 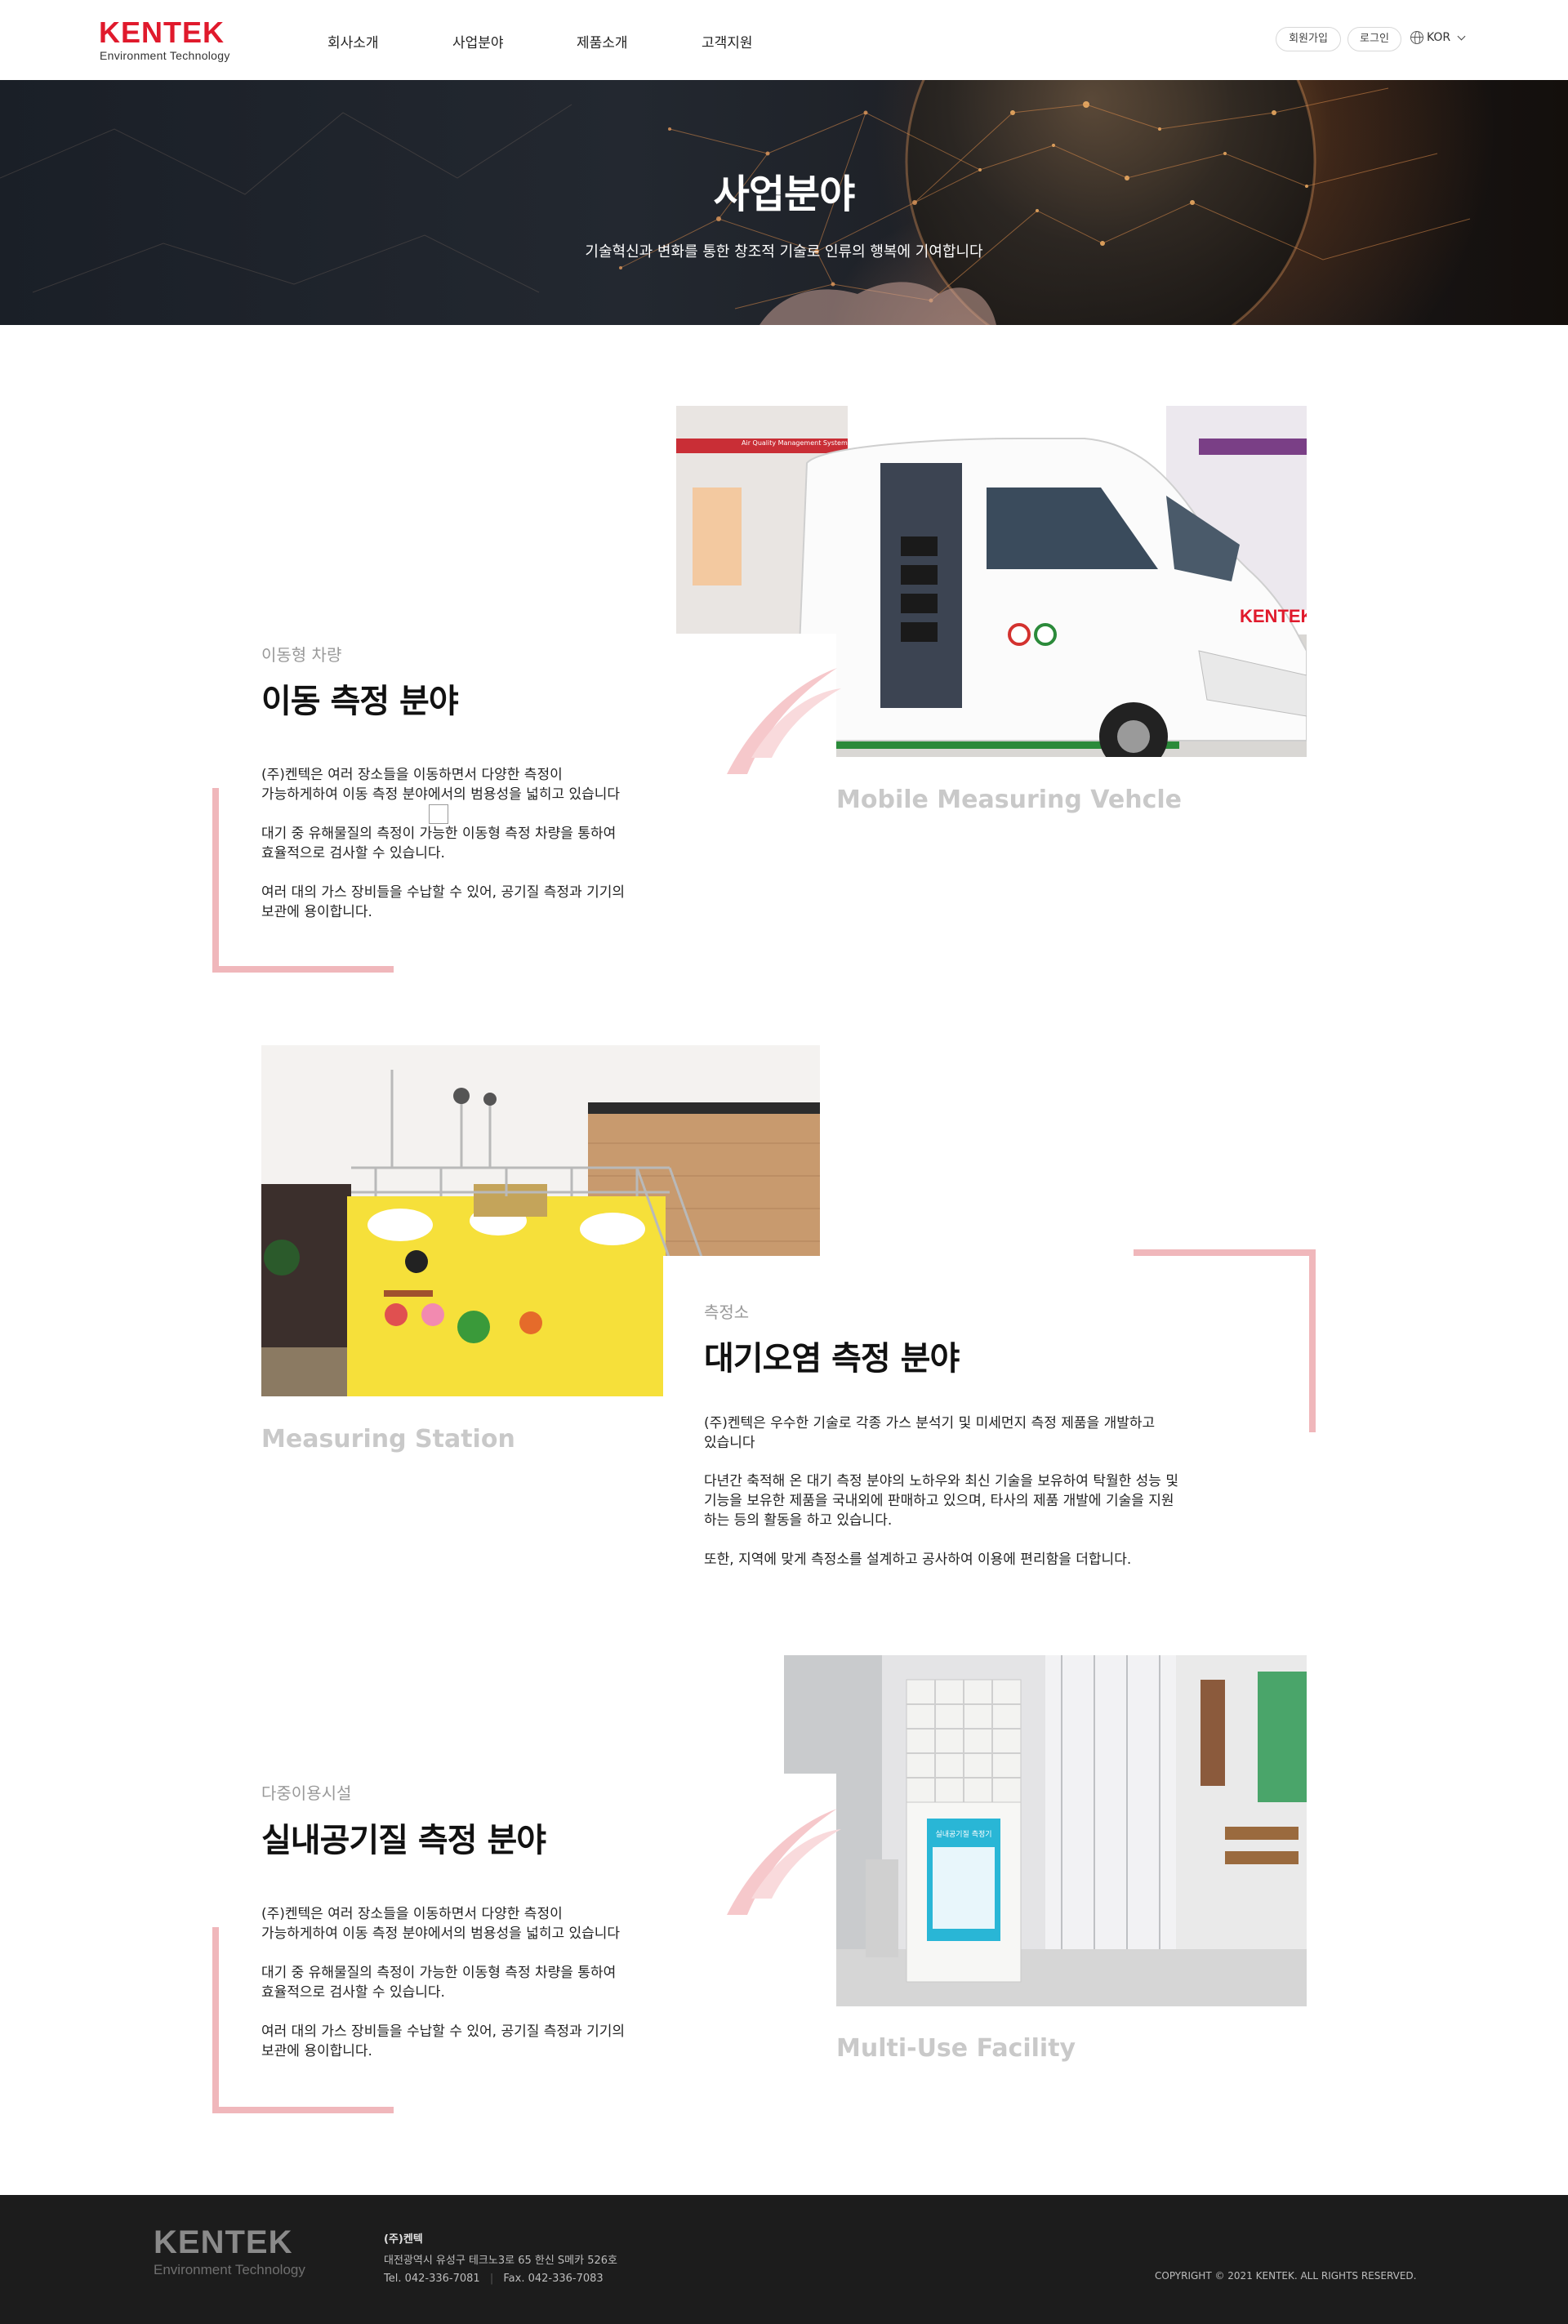 What do you see at coordinates (963, 1834) in the screenshot?
I see `device-screen-text: 실내공기질 측정기` at bounding box center [963, 1834].